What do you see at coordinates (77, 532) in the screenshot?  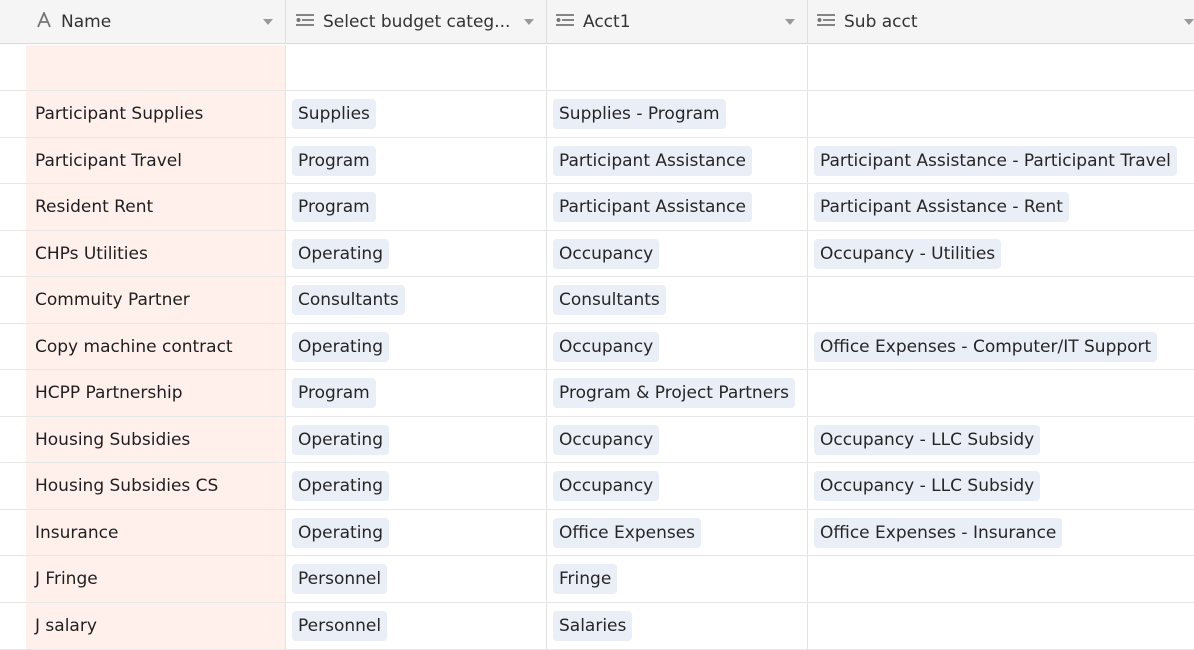 I see `record-name: Insurance` at bounding box center [77, 532].